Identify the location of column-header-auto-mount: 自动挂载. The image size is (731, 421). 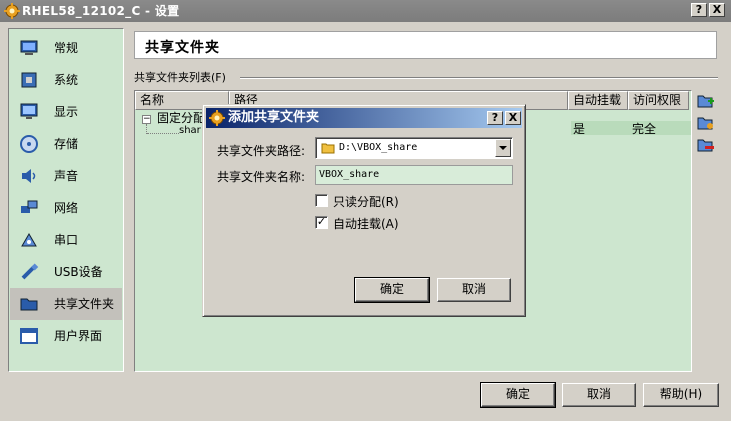
(598, 100).